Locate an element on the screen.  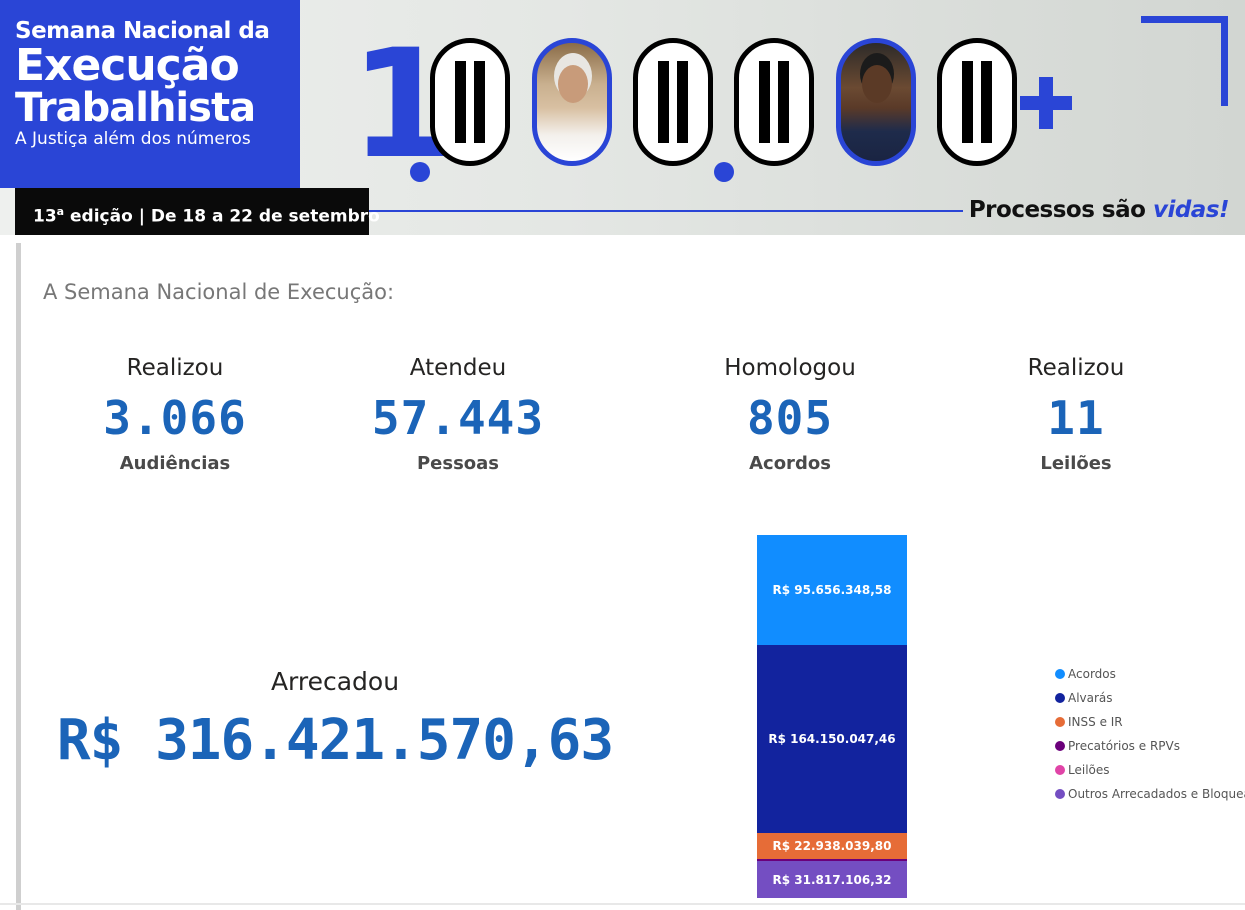
kpi-audiencias: Realizou 3.066 Audiências is located at coordinates (175, 414).